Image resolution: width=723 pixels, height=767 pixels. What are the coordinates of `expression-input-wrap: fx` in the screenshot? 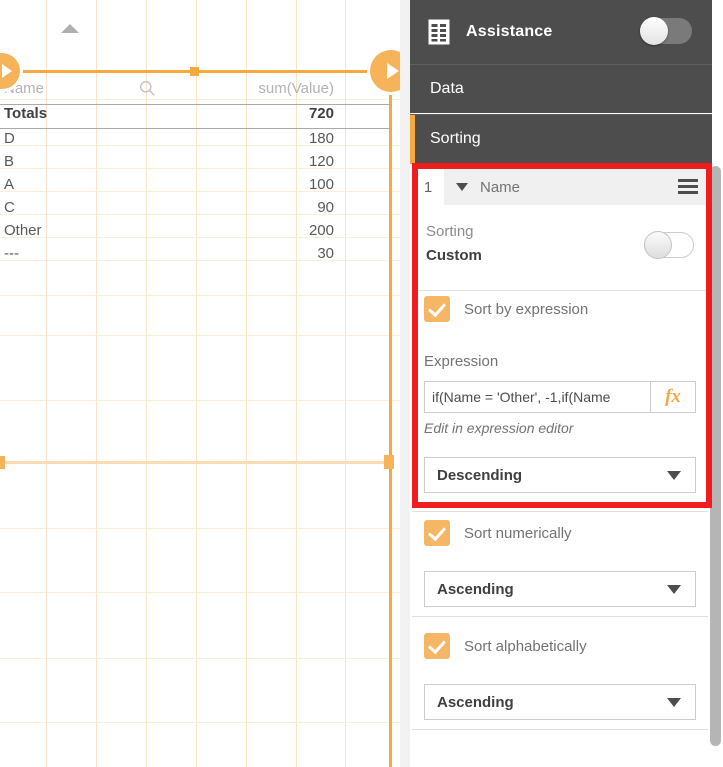 It's located at (560, 397).